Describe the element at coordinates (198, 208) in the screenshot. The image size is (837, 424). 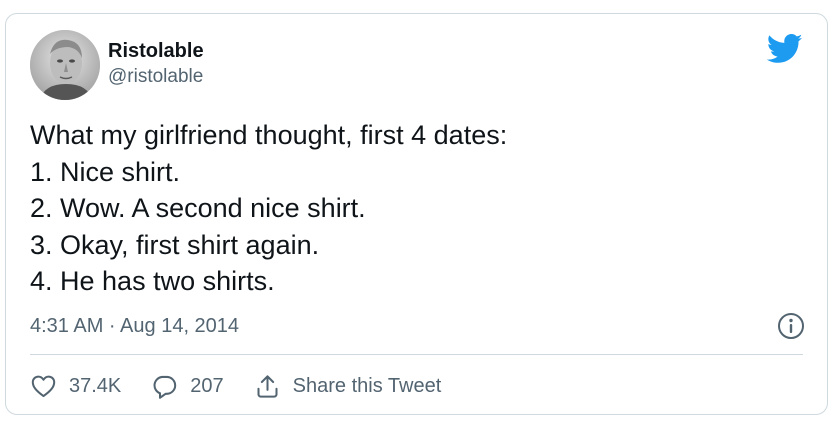
I see `tweet-line: 2. Wow. A second nice shirt.` at that location.